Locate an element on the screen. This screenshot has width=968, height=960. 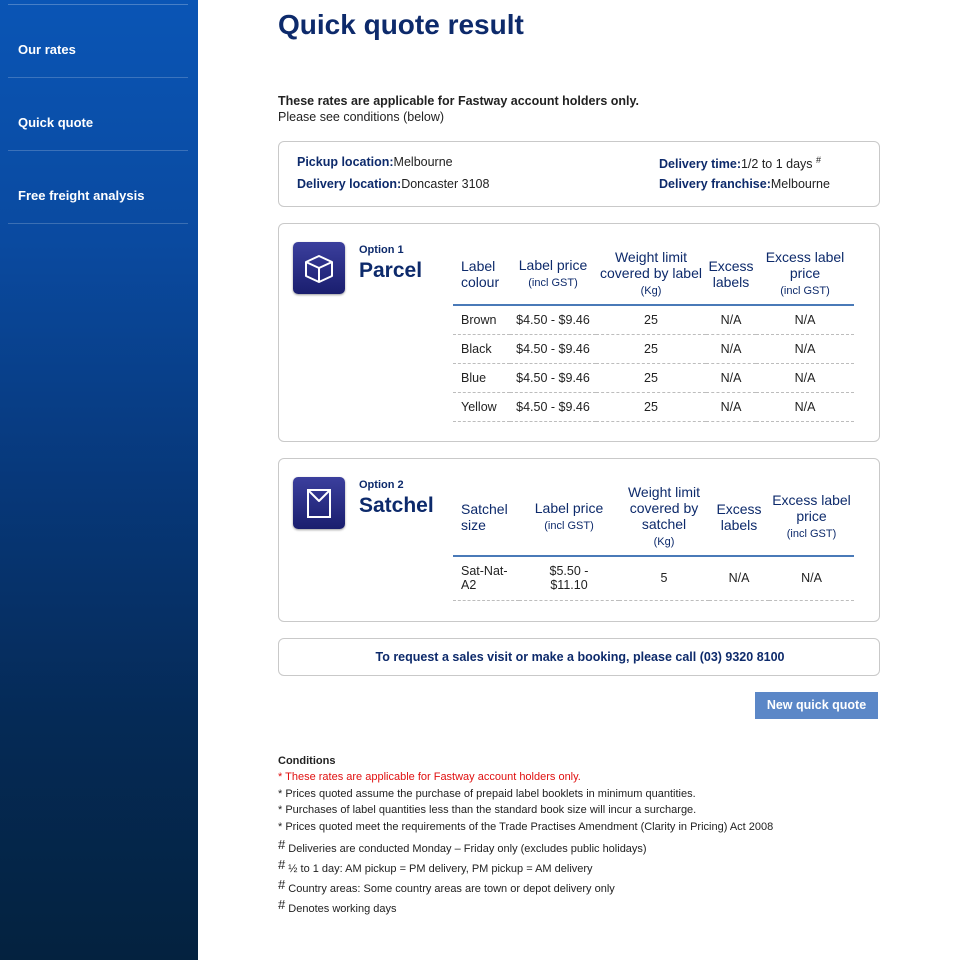
delivery-location: Delivery location:Doncaster 3108 is located at coordinates (393, 184).